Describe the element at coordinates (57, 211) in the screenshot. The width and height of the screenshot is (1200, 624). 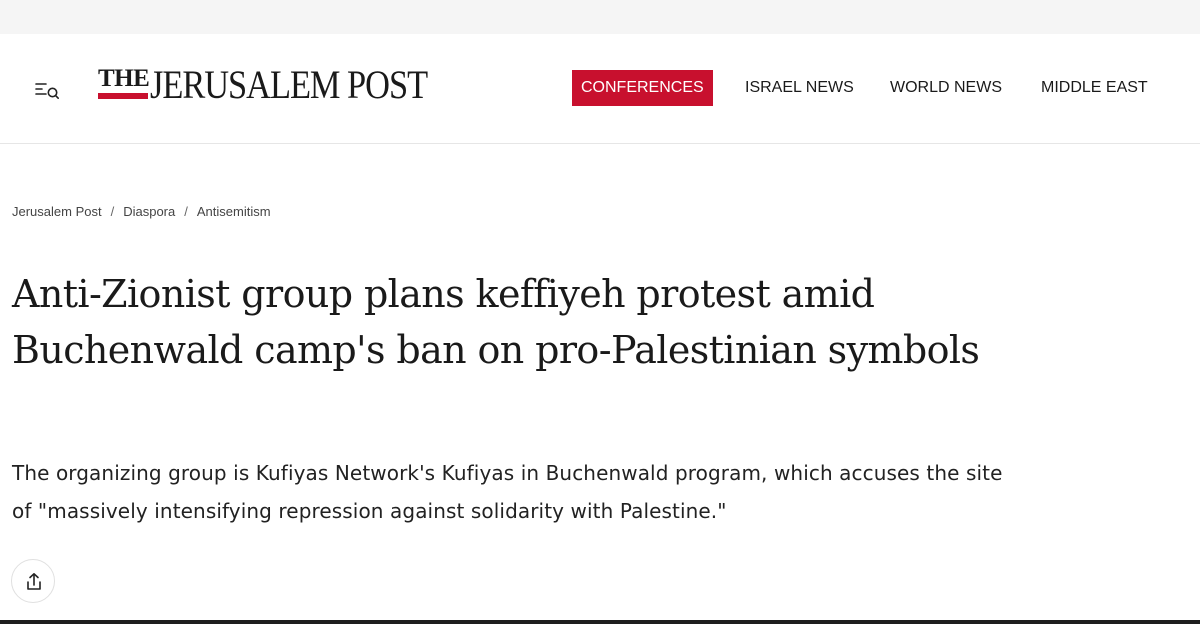
I see `breadcrumb-jerusalem-post: Jerusalem Post` at that location.